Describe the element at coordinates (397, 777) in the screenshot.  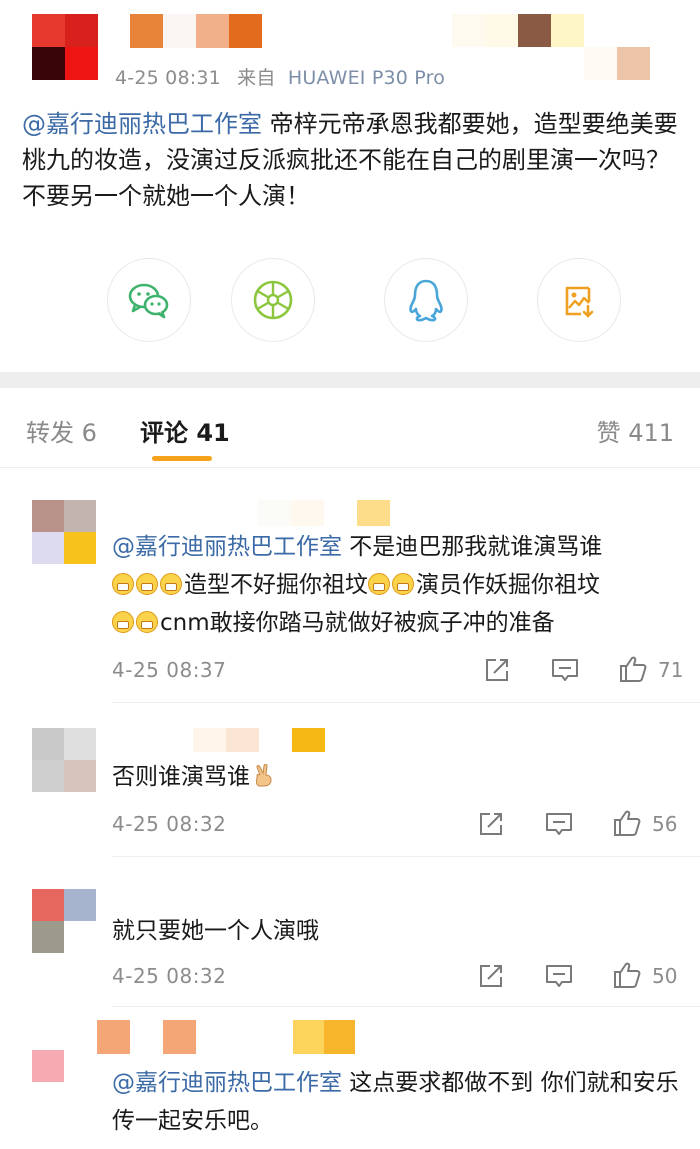
I see `comment-text: 否则谁演骂谁` at that location.